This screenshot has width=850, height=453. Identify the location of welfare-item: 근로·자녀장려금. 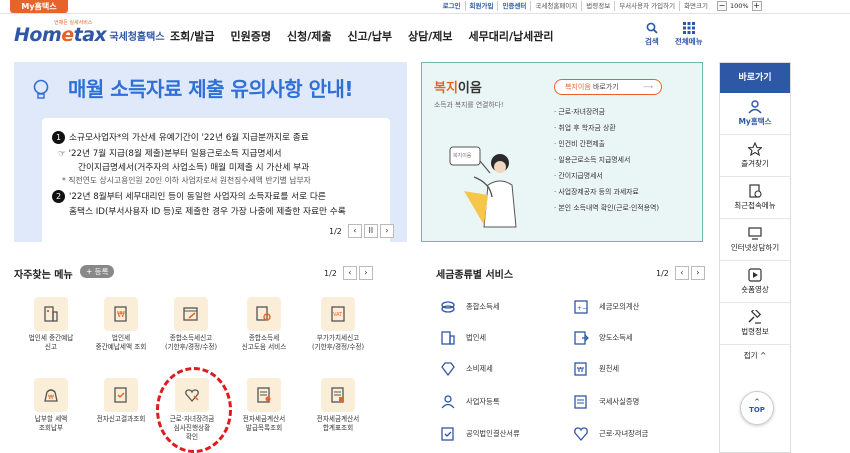
(606, 113).